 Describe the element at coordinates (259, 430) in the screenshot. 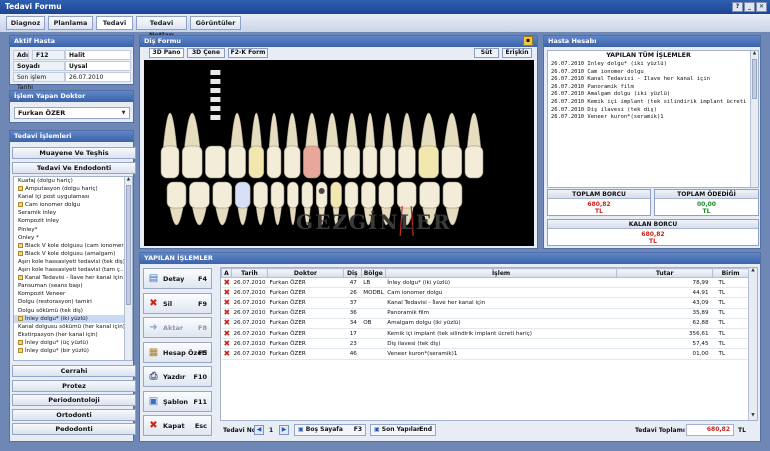

I see `prev-arrow-icon: ◀` at that location.